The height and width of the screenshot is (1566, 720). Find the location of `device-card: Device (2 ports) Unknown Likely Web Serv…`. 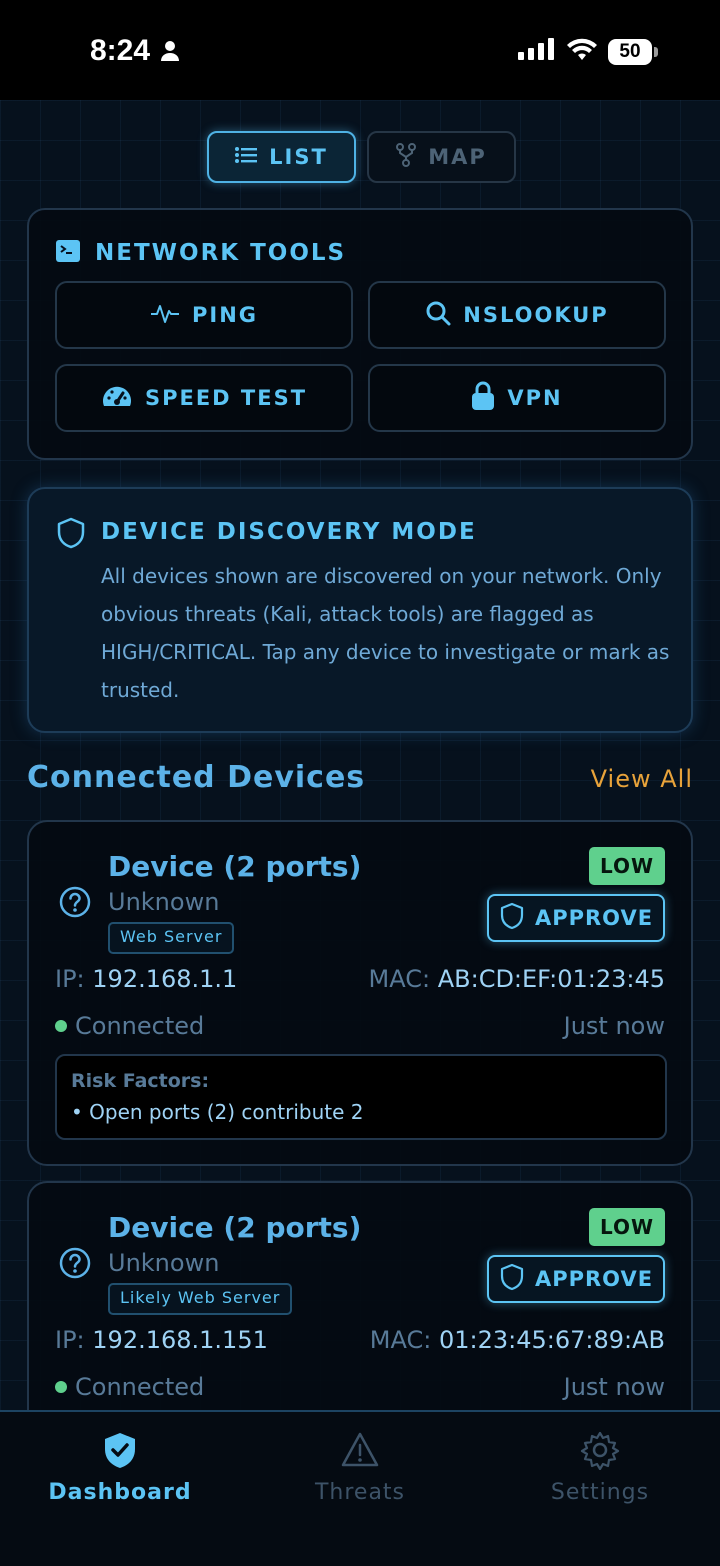

device-card: Device (2 ports) Unknown Likely Web Serv… is located at coordinates (360, 1295).